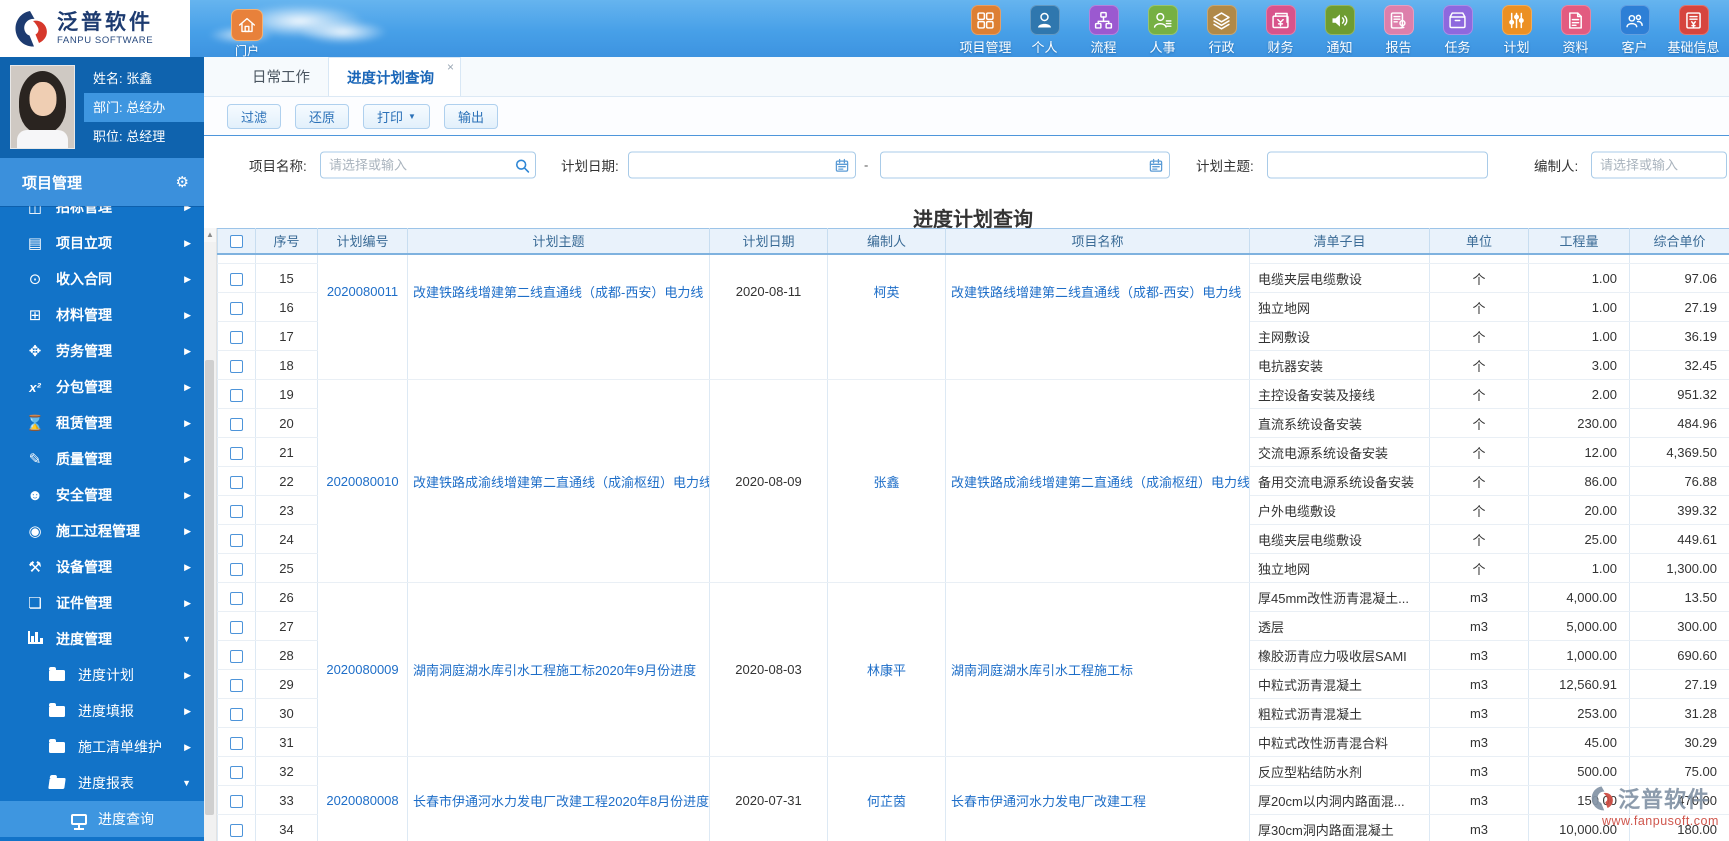  What do you see at coordinates (102, 182) in the screenshot?
I see `sidebar-header-project-management: 项目管理 ⚙` at bounding box center [102, 182].